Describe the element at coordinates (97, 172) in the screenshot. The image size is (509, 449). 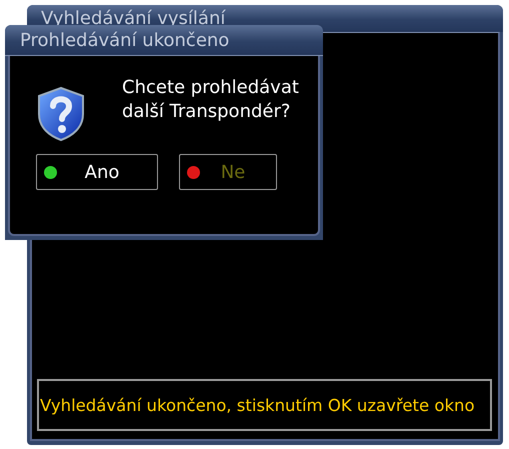
I see `dialog-button: Ano` at that location.